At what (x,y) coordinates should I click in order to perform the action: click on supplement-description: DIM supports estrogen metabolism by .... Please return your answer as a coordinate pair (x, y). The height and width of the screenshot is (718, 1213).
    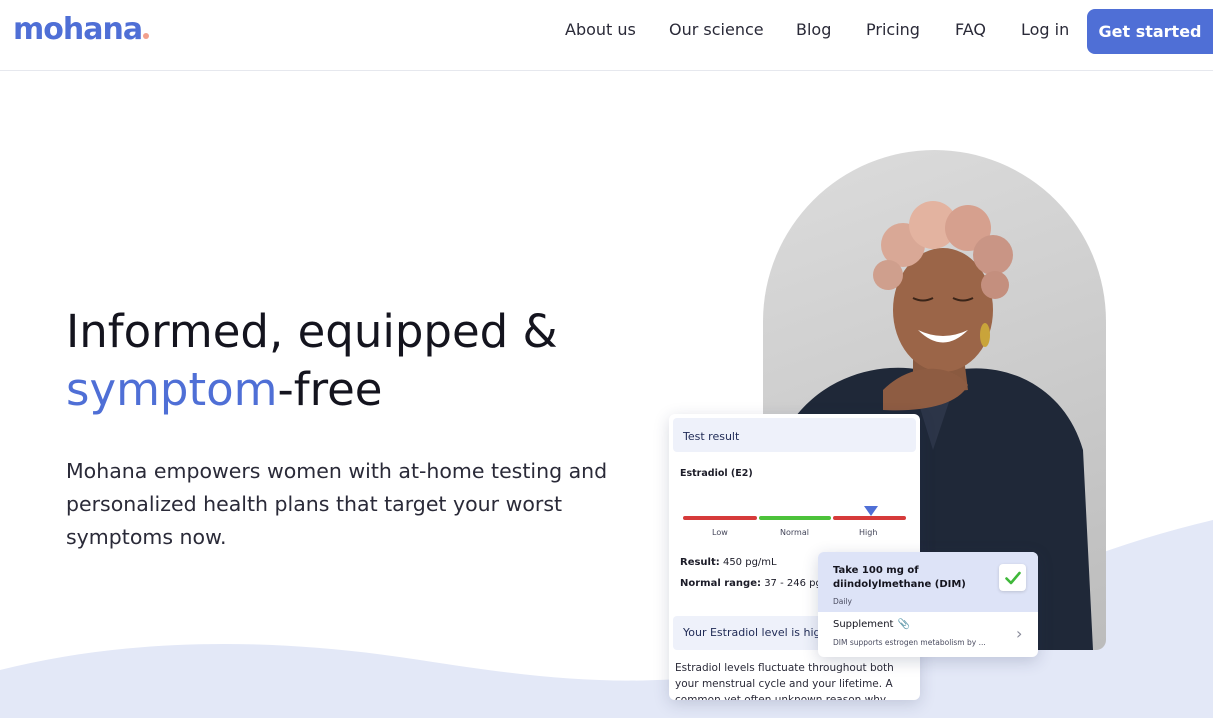
    Looking at the image, I should click on (909, 642).